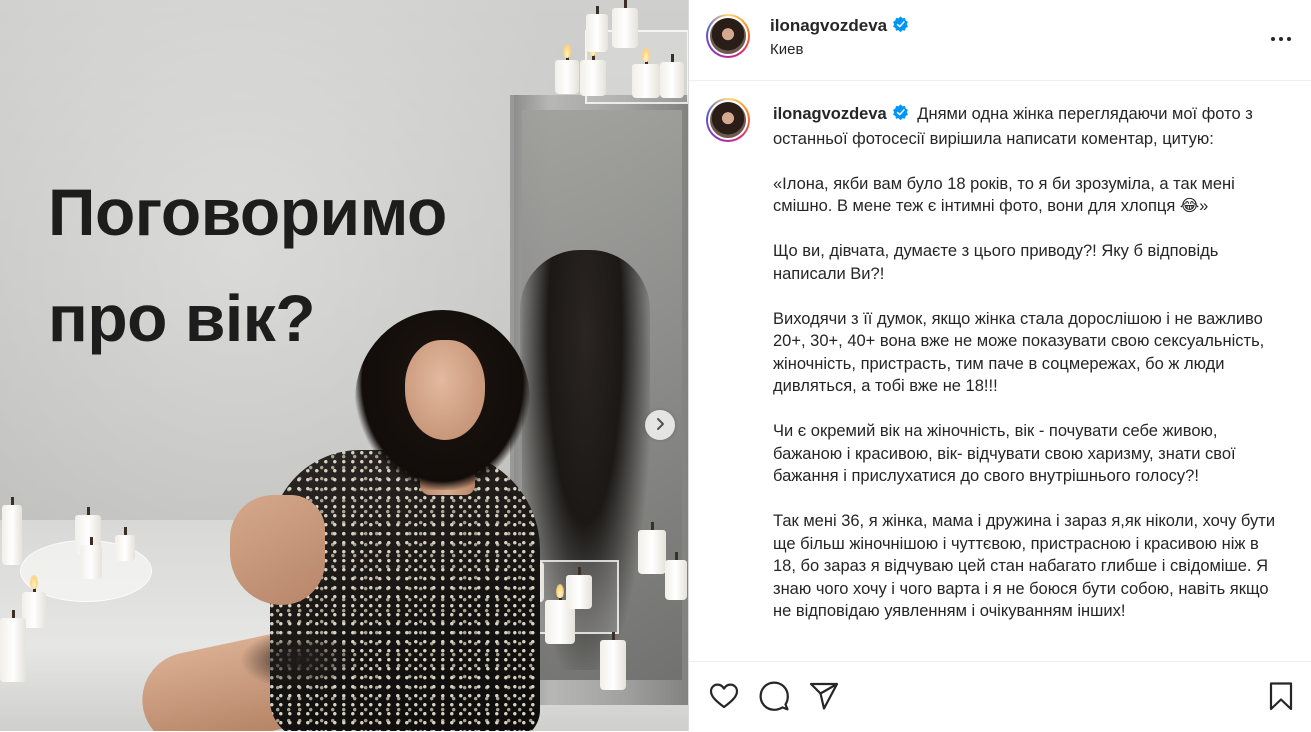 The width and height of the screenshot is (1311, 732). What do you see at coordinates (1000, 696) in the screenshot?
I see `action-bar` at bounding box center [1000, 696].